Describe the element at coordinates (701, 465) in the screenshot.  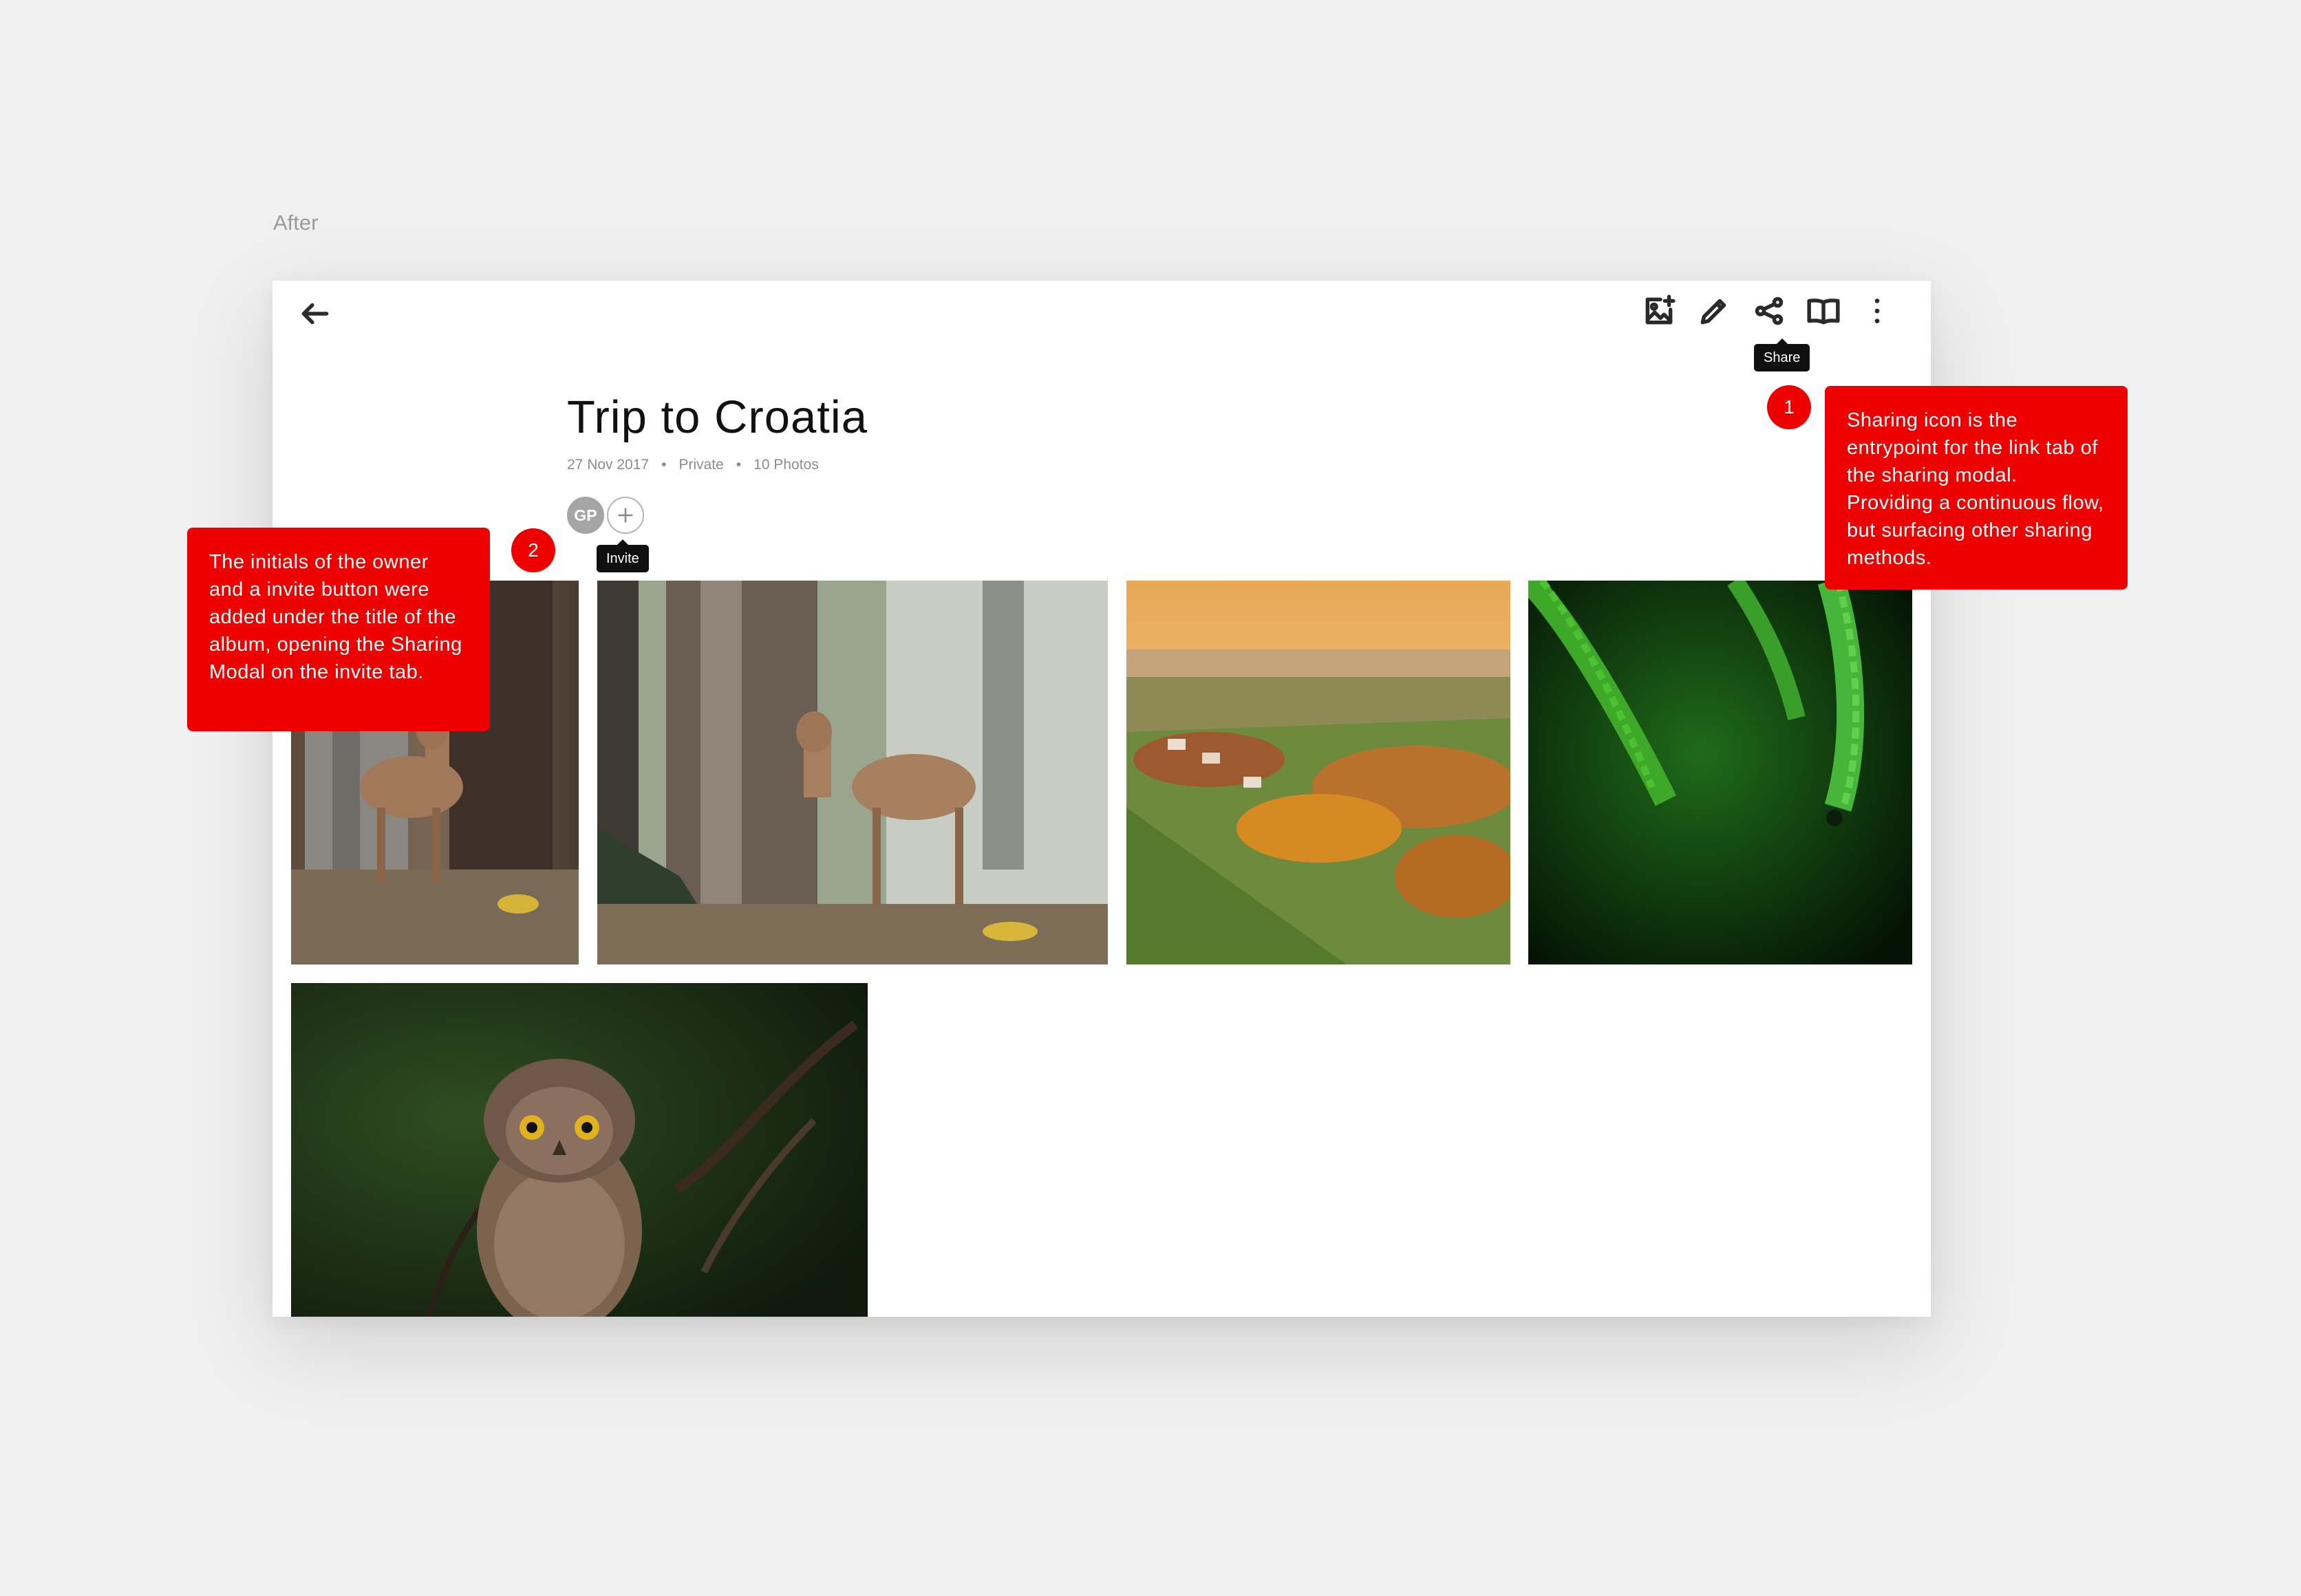
I see `album-privacy: Private` at that location.